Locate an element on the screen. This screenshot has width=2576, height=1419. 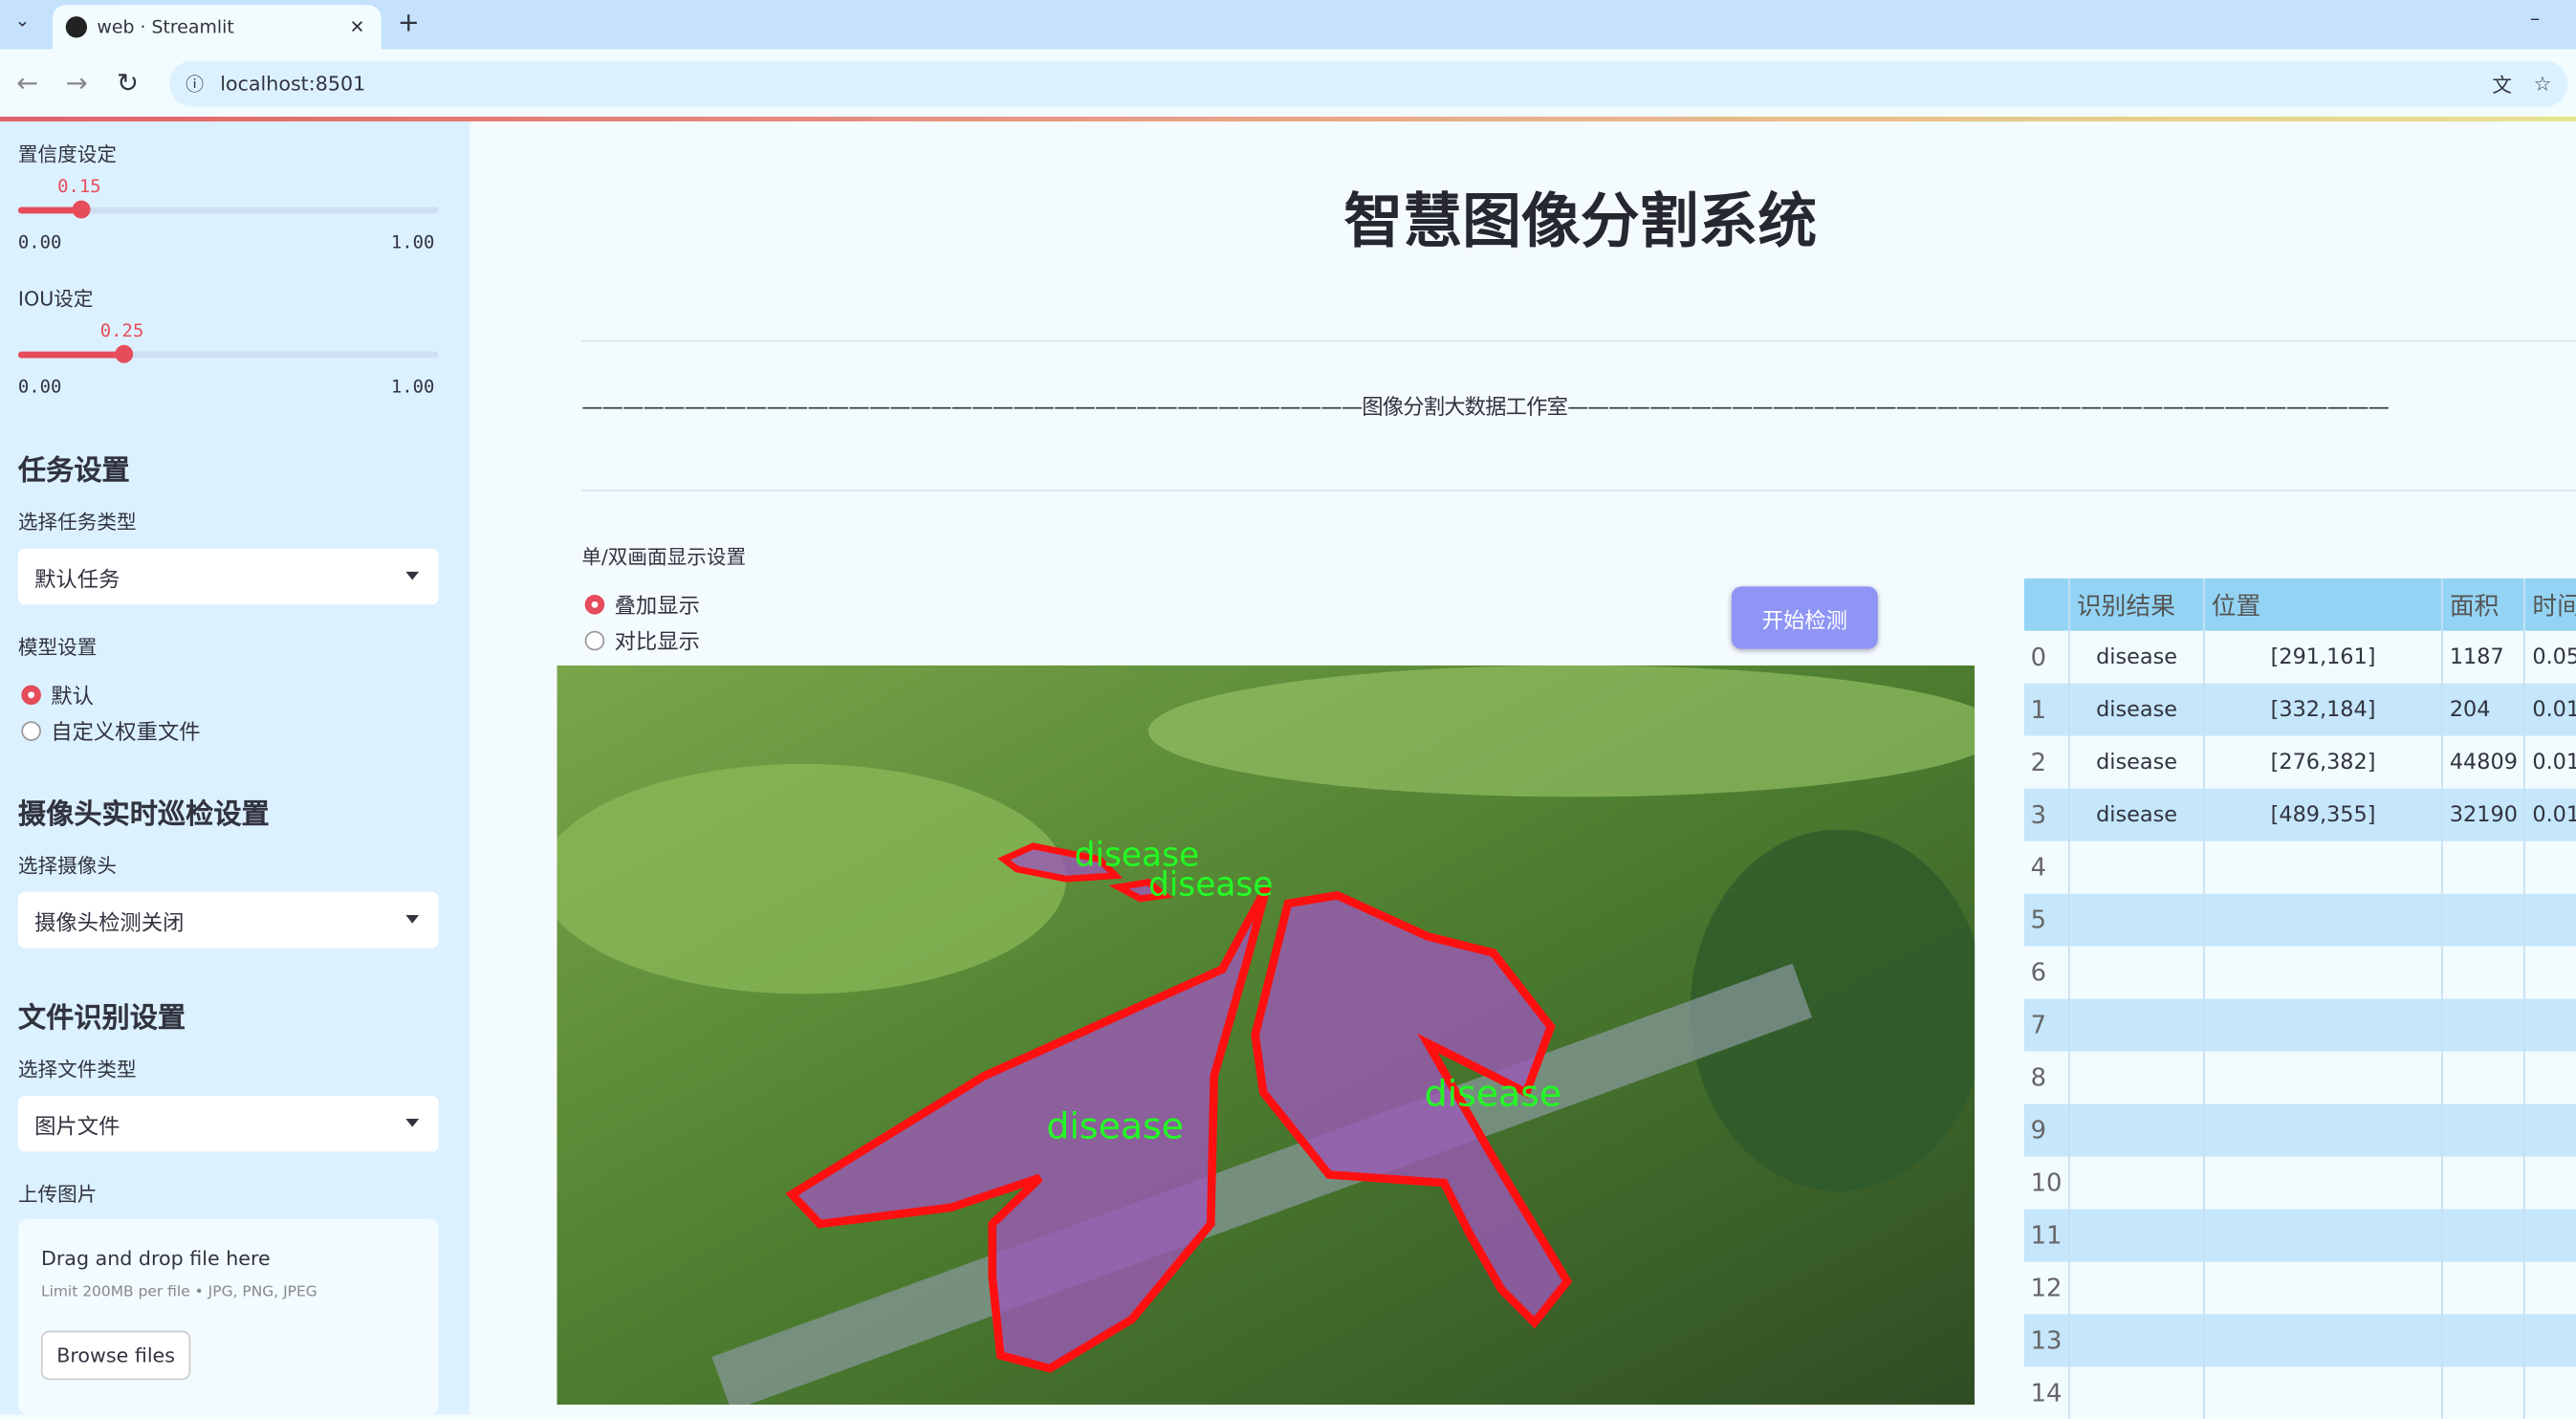
row-index: 7 is located at coordinates (2046, 1025).